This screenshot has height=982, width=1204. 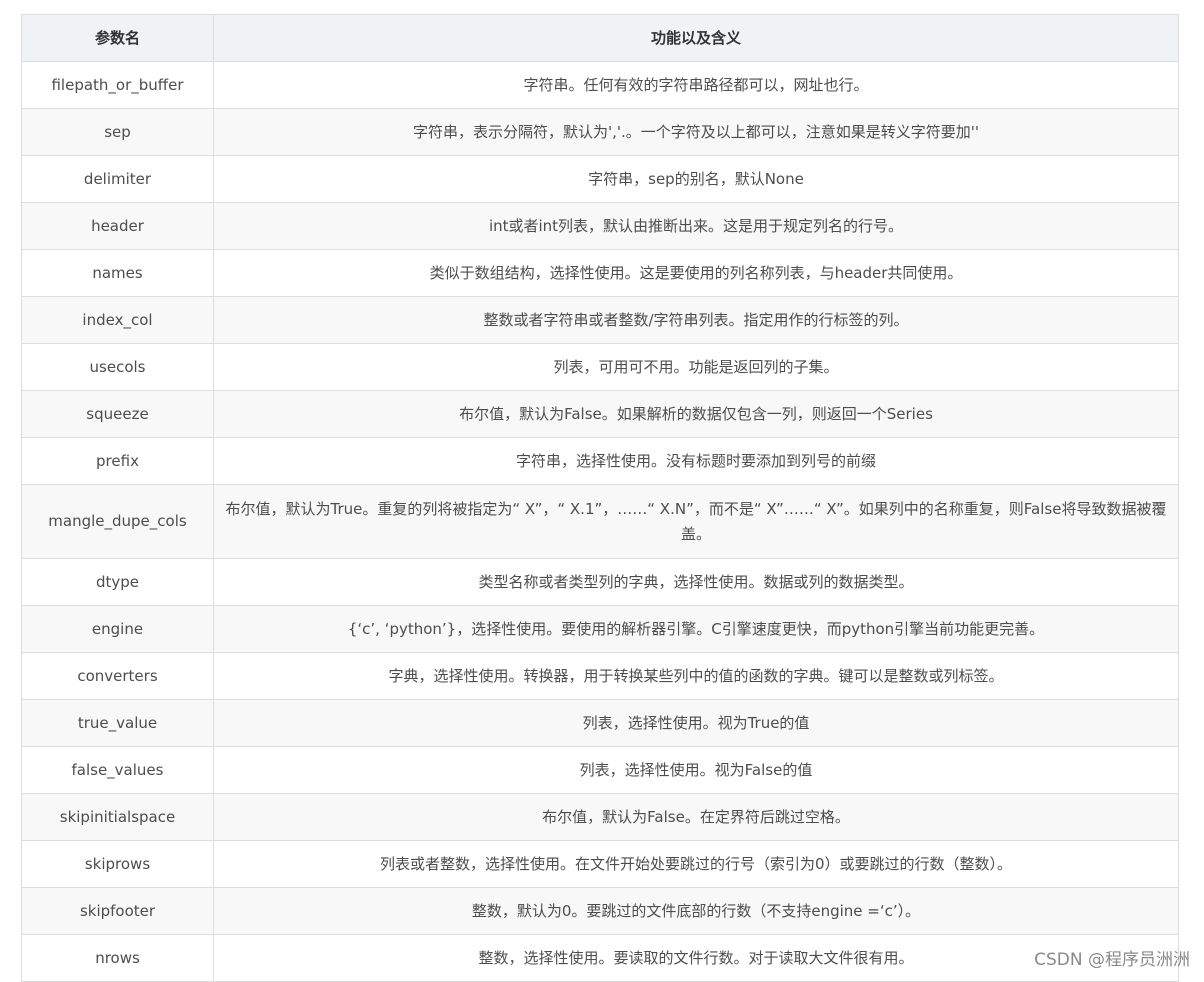 I want to click on table-header-row: 参数名 功能以及含义, so click(x=600, y=38).